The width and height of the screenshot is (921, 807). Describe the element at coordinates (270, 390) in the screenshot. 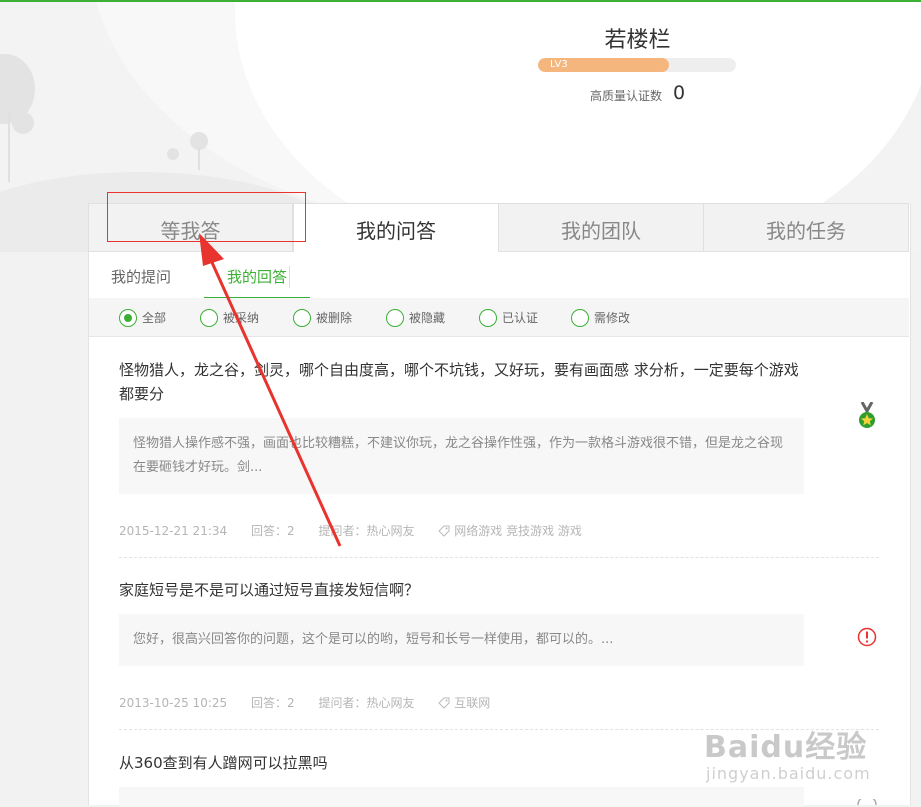

I see `annotation-arrow` at that location.